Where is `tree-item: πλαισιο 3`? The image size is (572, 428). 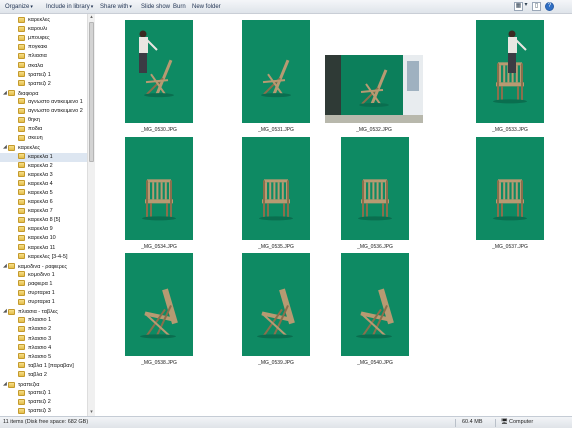
tree-item: πλαισιο 3 is located at coordinates (43, 339).